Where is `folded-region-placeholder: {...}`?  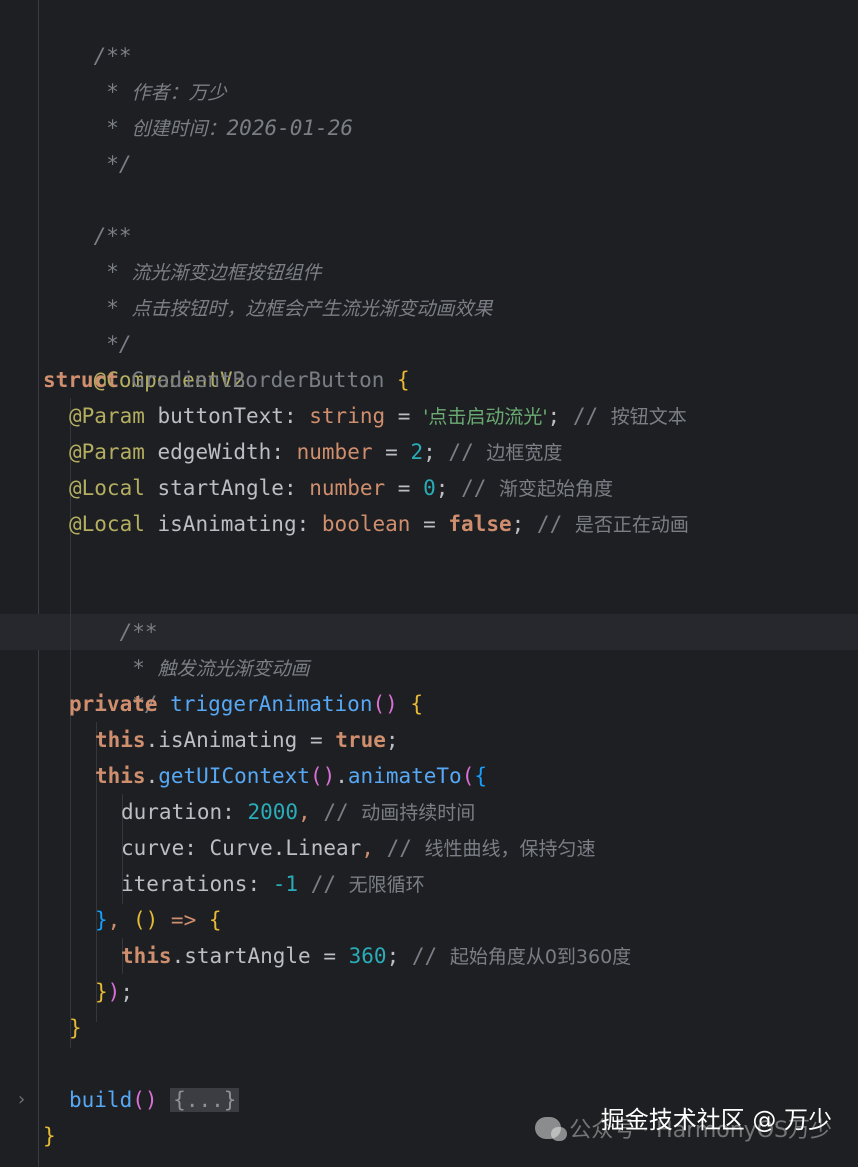 folded-region-placeholder: {...} is located at coordinates (205, 1100).